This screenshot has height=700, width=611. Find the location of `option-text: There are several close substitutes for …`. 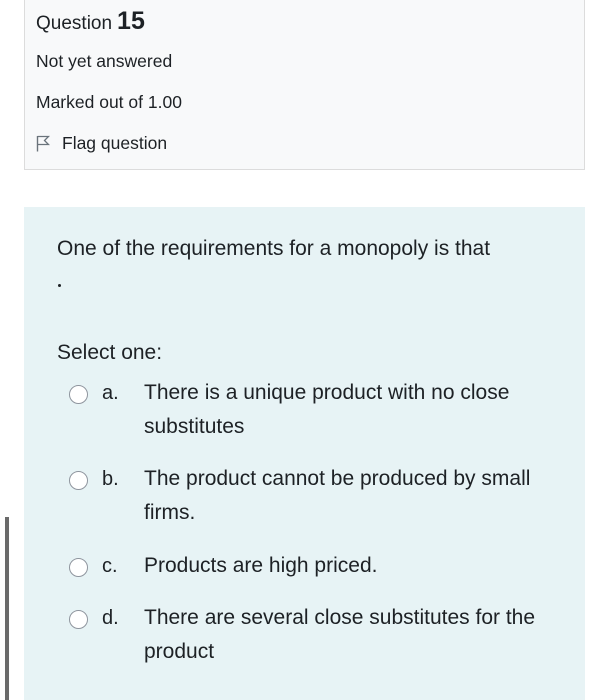

option-text: There are several close substitutes for … is located at coordinates (340, 634).